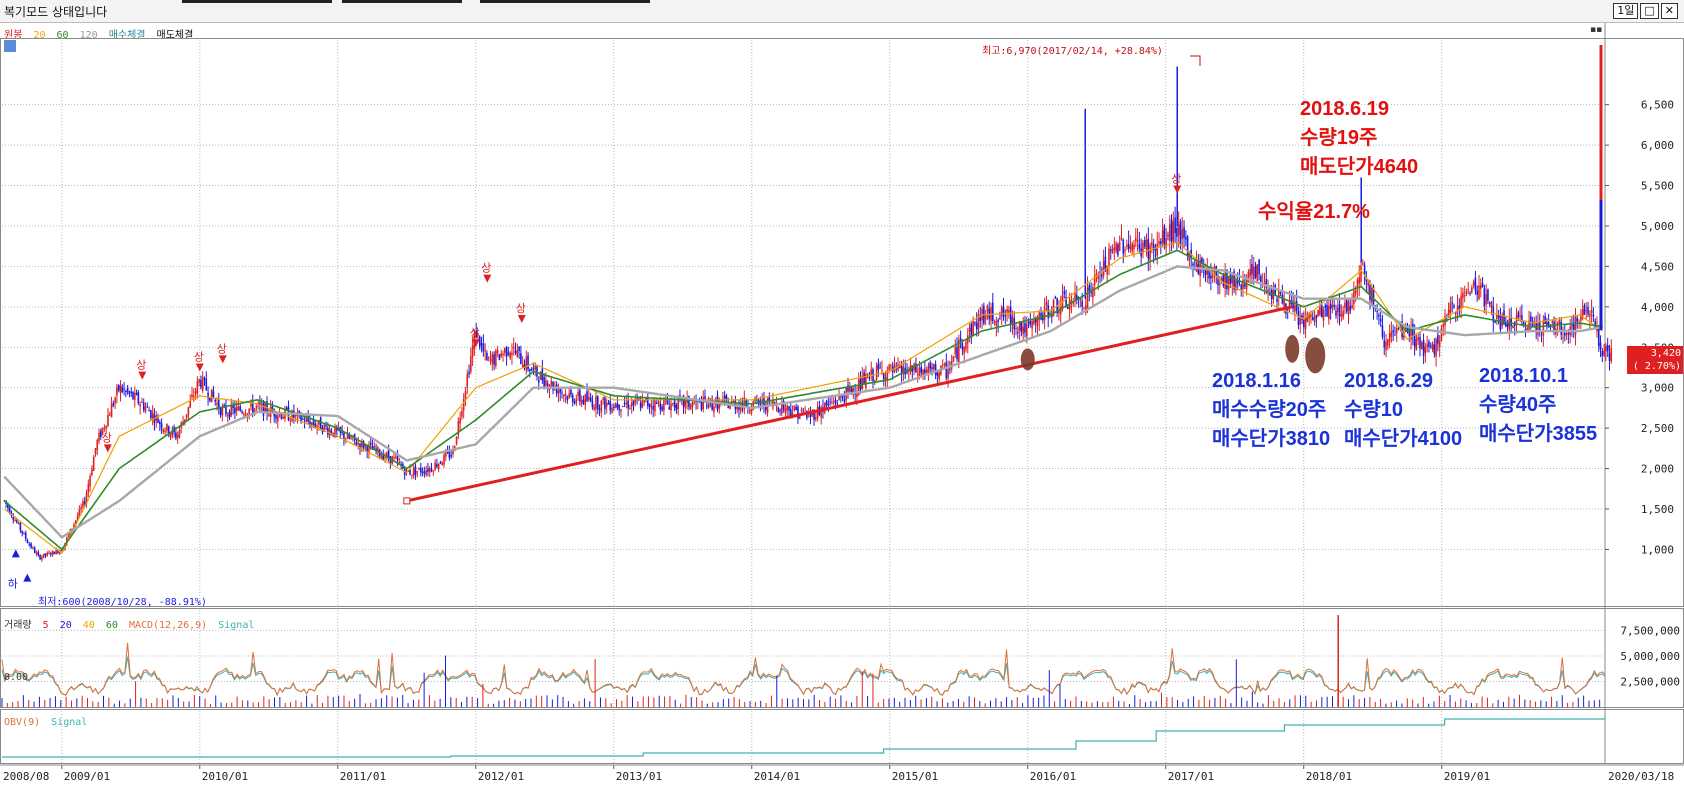 This screenshot has height=788, width=1684. I want to click on x-tick-label: 2008/08, so click(26, 776).